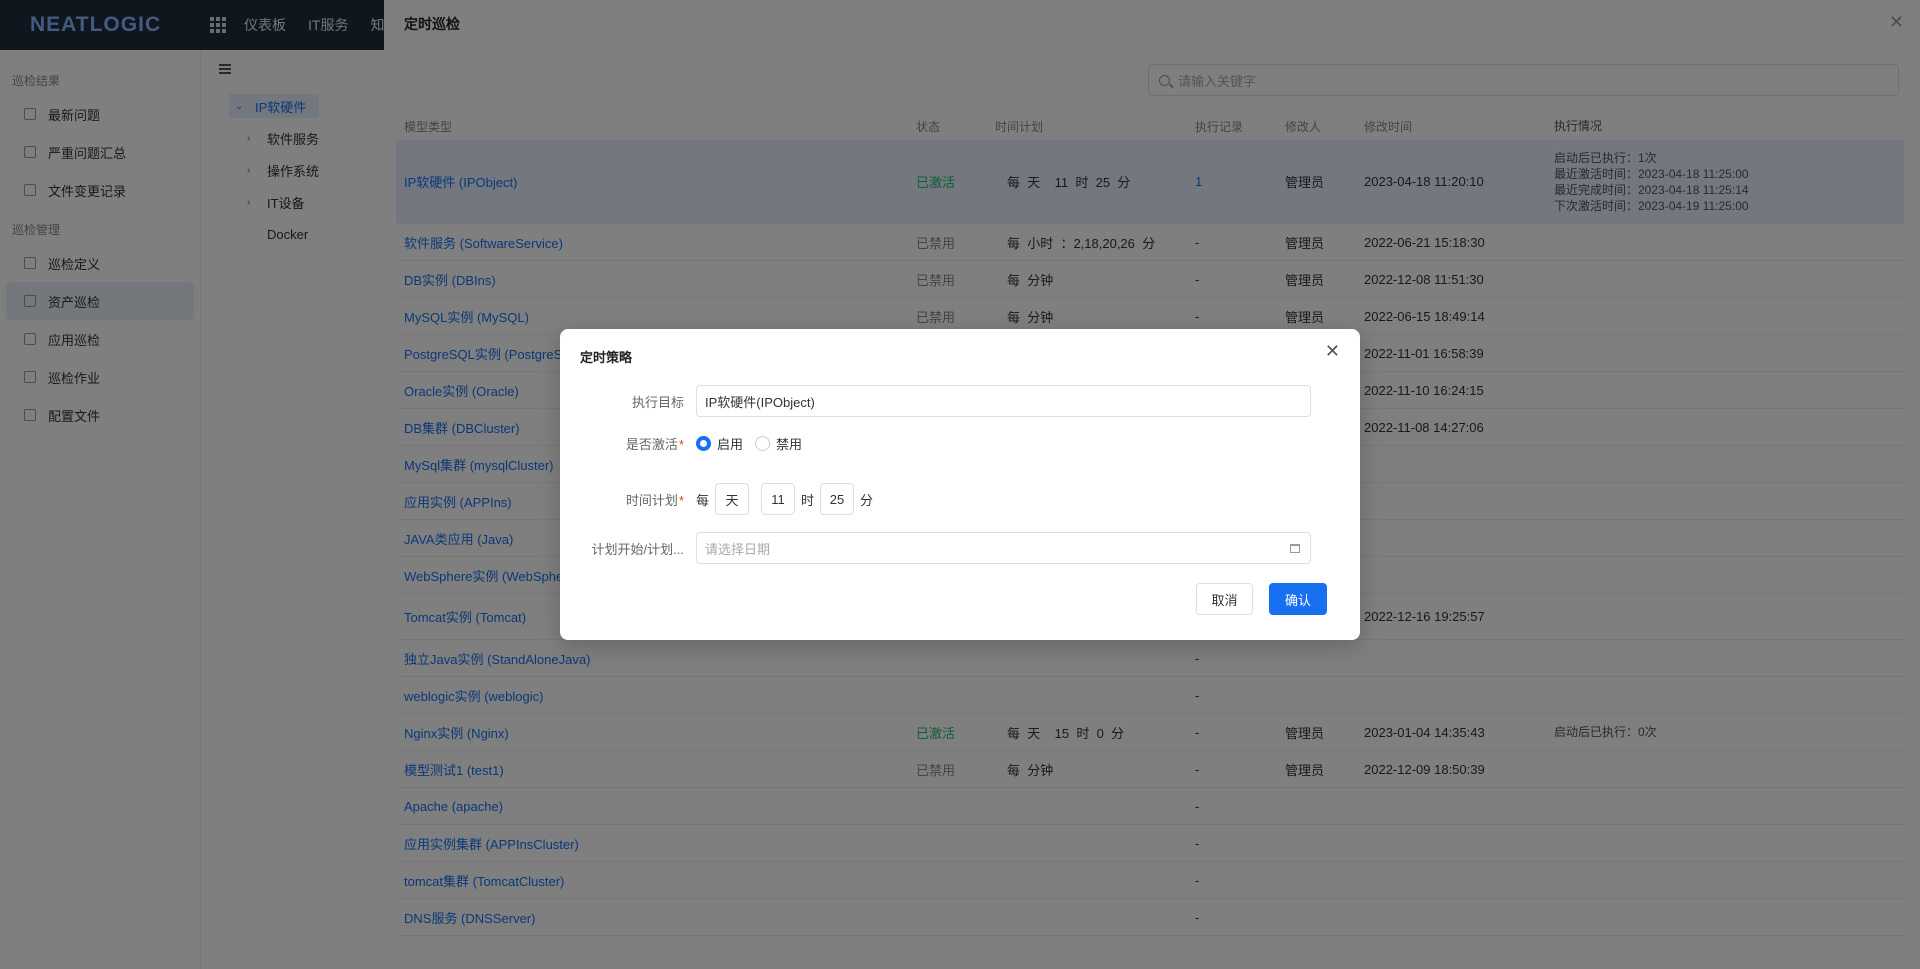 The image size is (1920, 969). Describe the element at coordinates (778, 499) in the screenshot. I see `hour-input: 11` at that location.